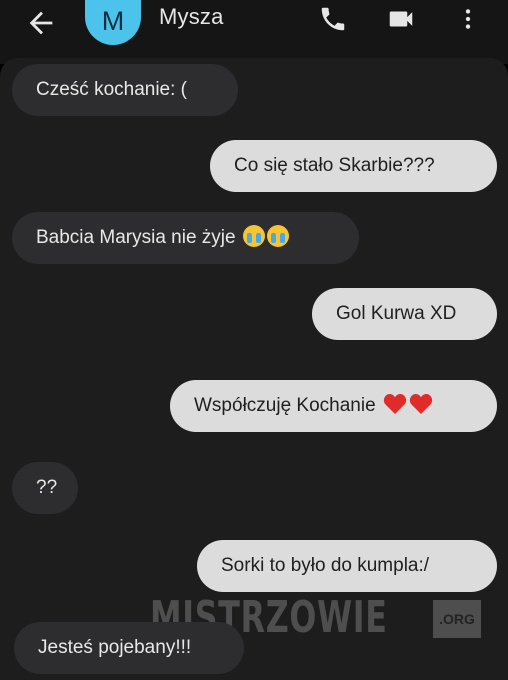  What do you see at coordinates (401, 19) in the screenshot?
I see `video-camera-icon` at bounding box center [401, 19].